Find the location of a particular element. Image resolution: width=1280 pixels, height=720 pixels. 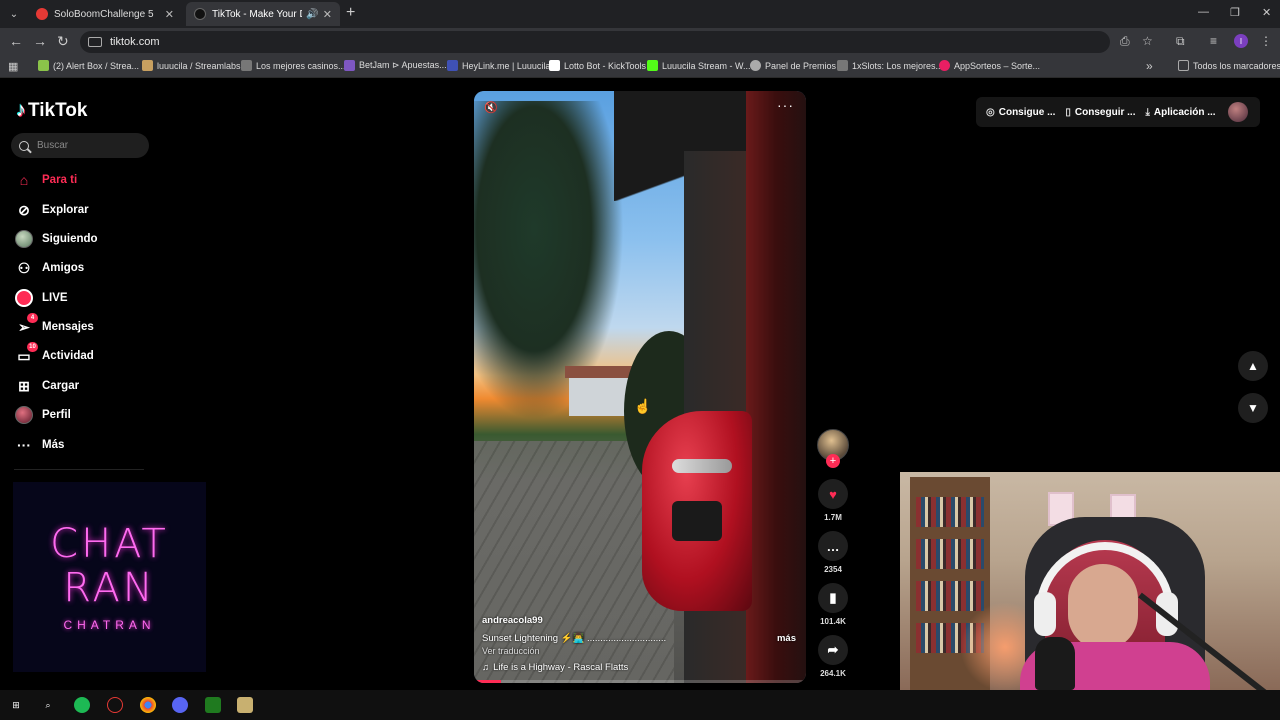

tab-tiktok: TikTok - Make Your Day 🔊 ✕ is located at coordinates (263, 14).